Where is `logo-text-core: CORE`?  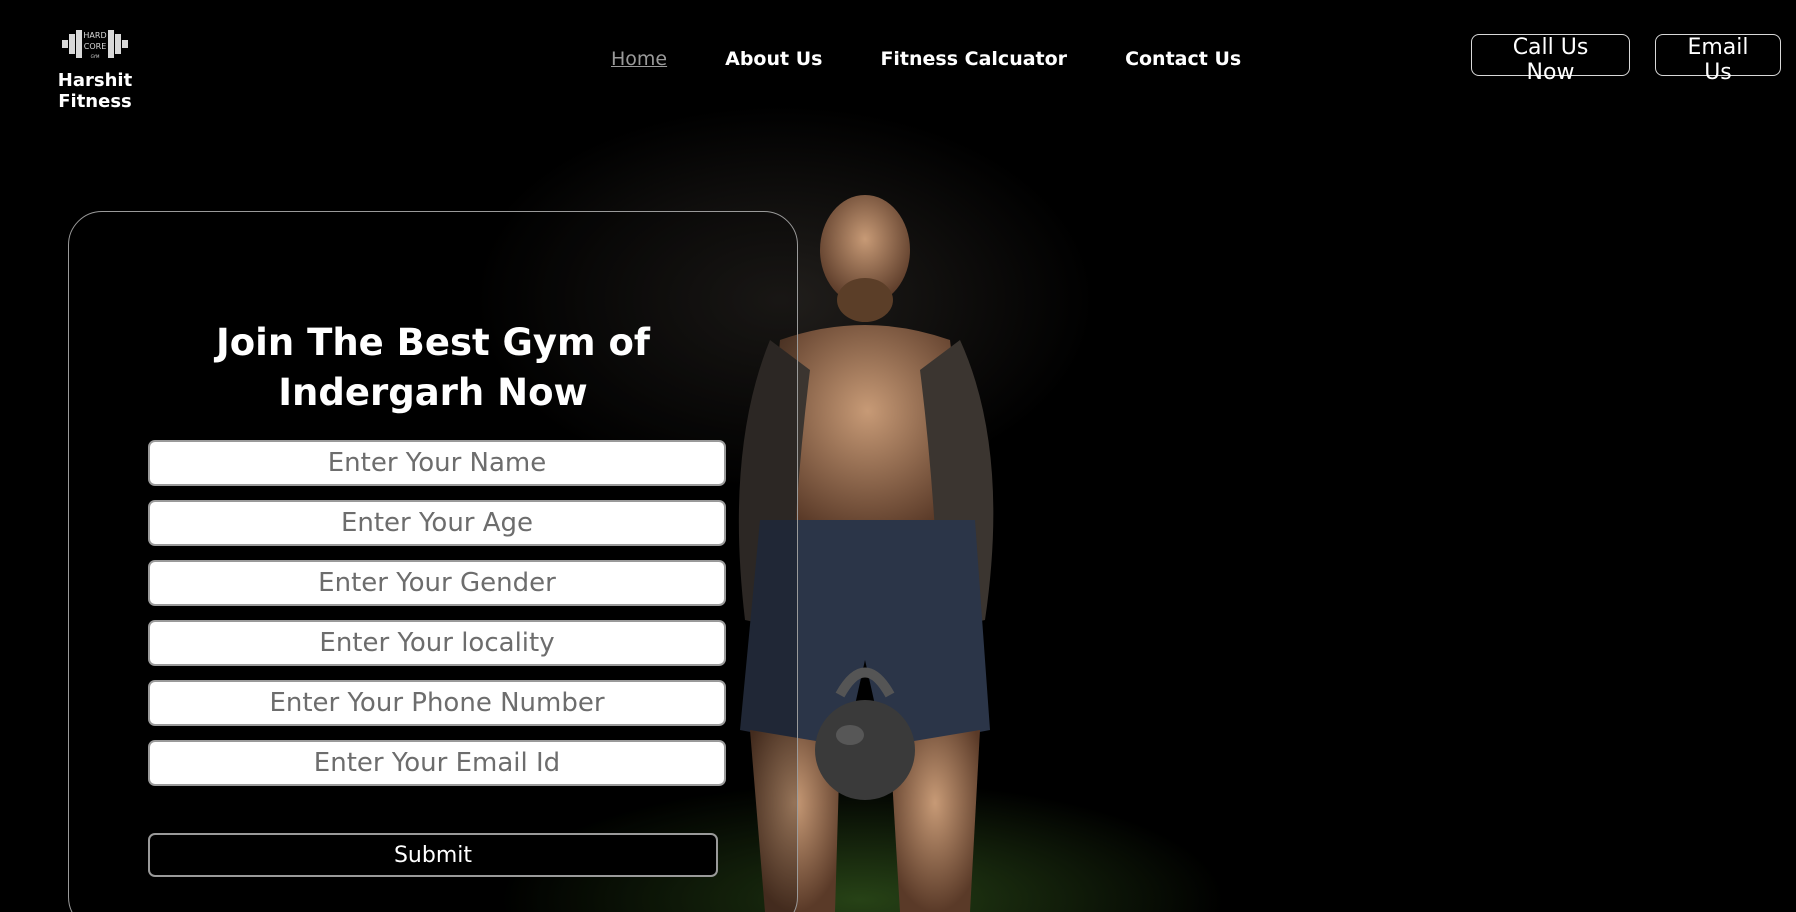
logo-text-core: CORE is located at coordinates (95, 46).